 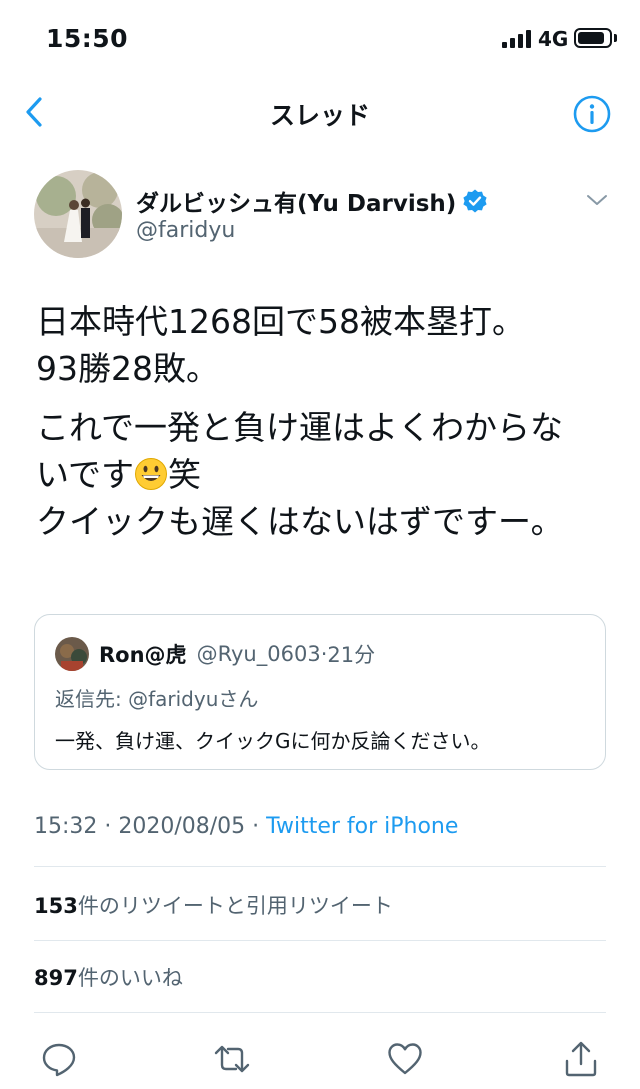 I want to click on tweet-paragraph-1: 日本時代1268回で58被本塁打。 93勝28敗。, so click(x=321, y=345).